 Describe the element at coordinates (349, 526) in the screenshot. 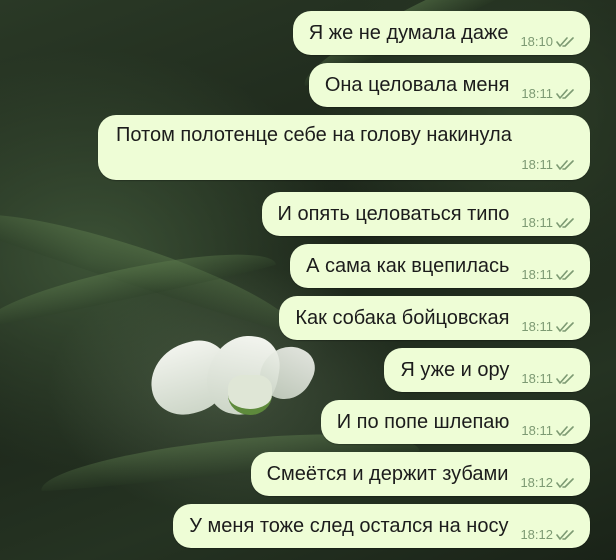

I see `message-text: У меня тоже след остался на носу` at that location.